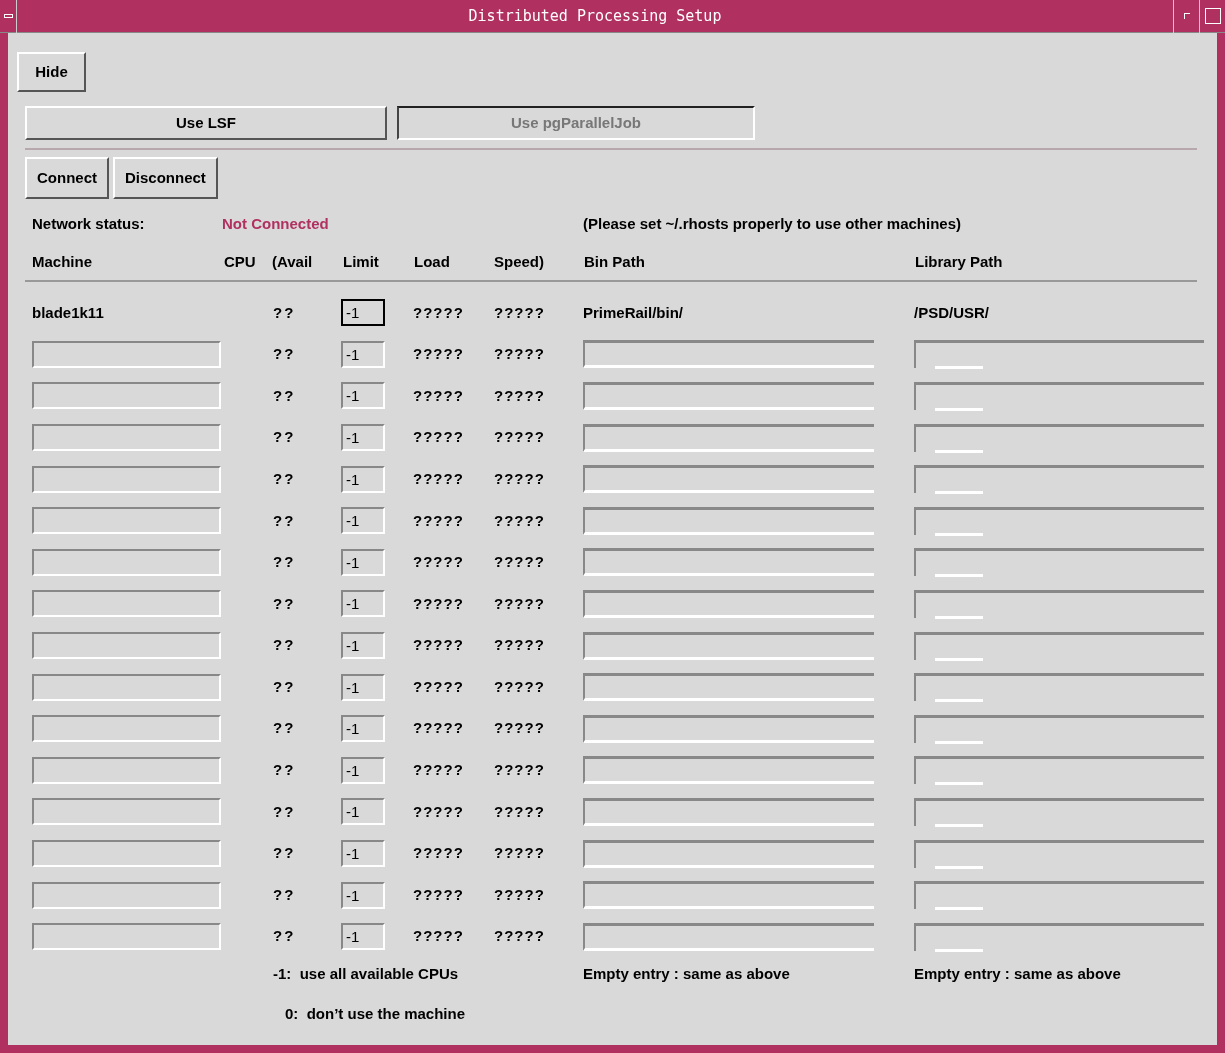 The image size is (1225, 1053). What do you see at coordinates (595, 16) in the screenshot?
I see `window-title: Distributed Processing Setup` at bounding box center [595, 16].